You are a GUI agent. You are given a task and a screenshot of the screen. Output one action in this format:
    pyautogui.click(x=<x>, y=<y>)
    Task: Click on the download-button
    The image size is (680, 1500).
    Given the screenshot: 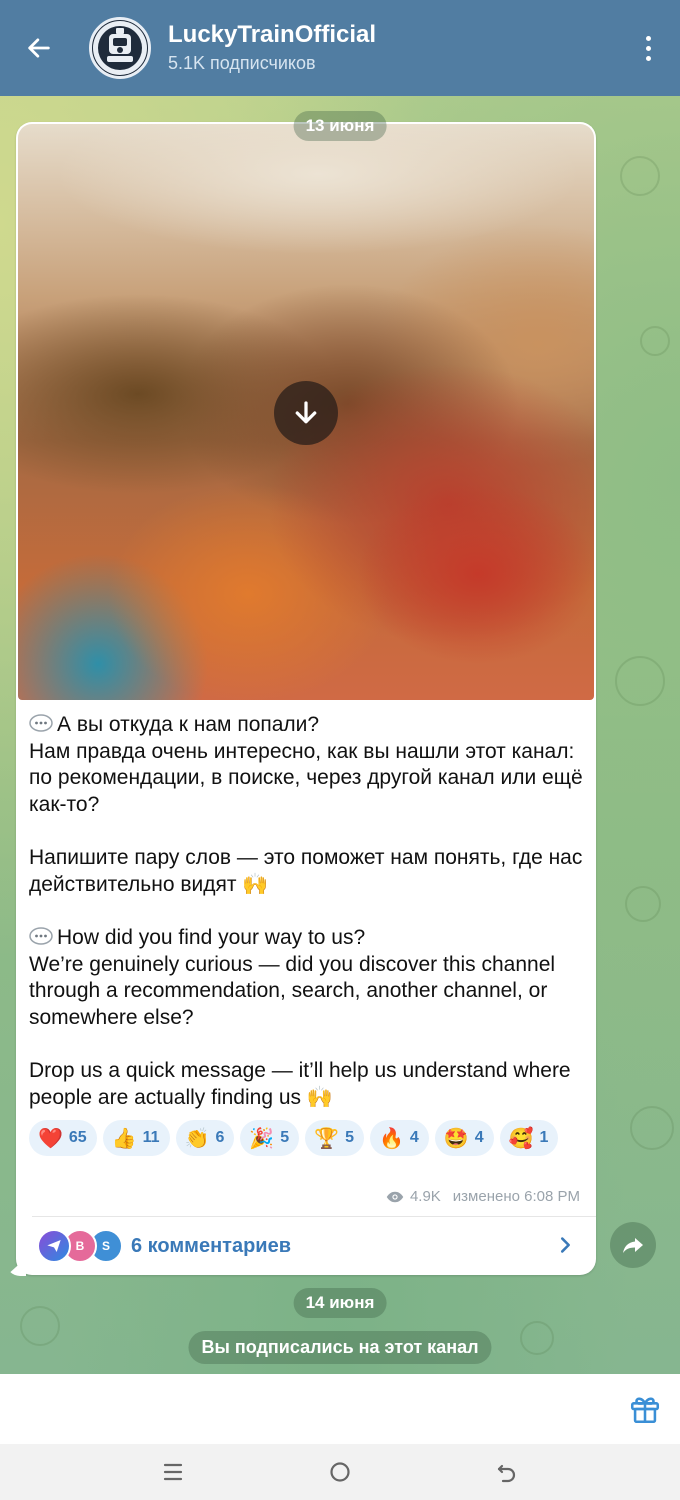 What is the action you would take?
    pyautogui.click(x=306, y=413)
    